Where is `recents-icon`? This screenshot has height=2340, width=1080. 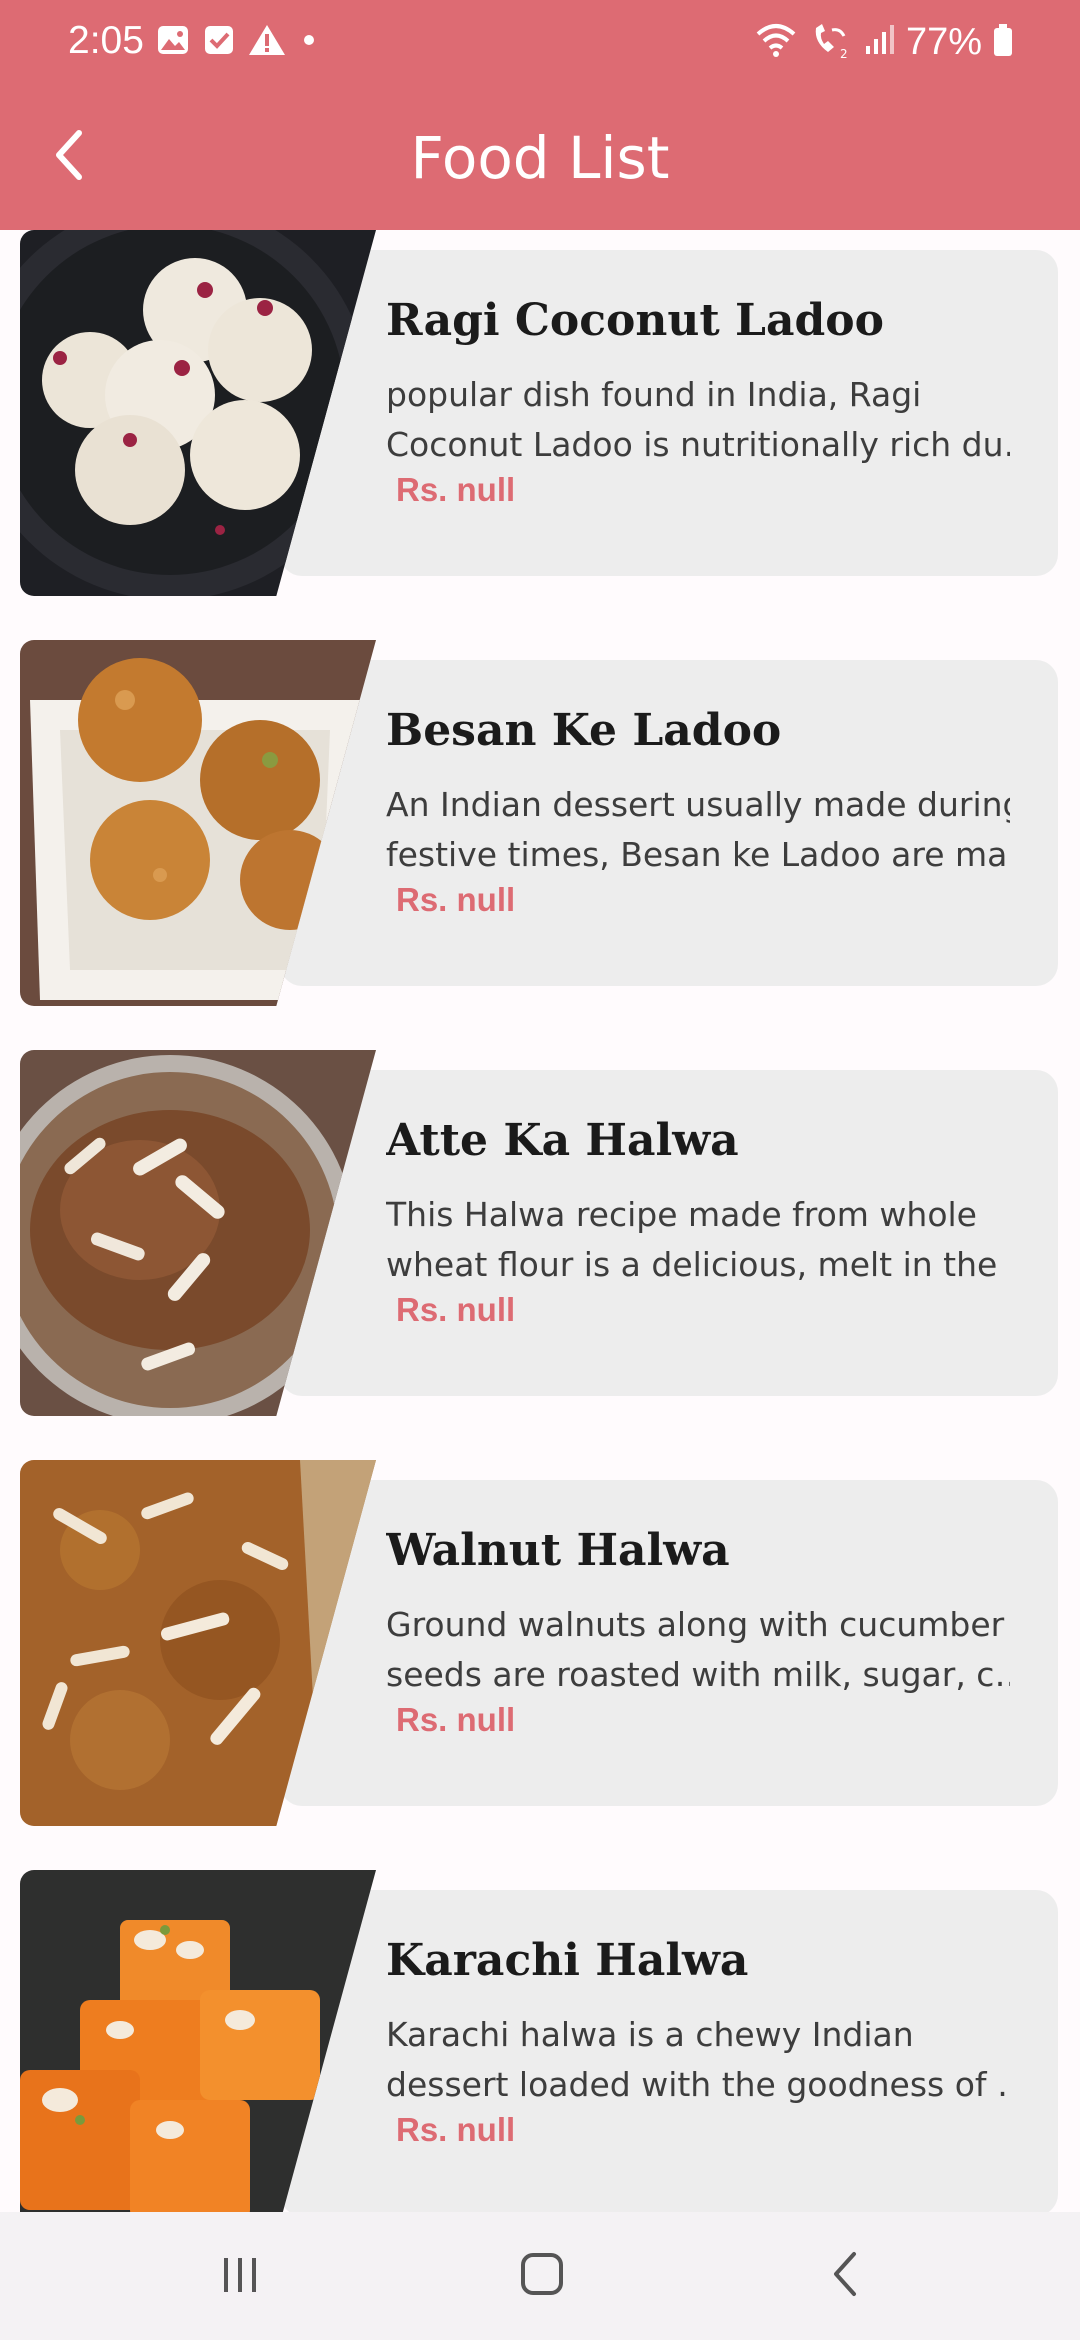
recents-icon is located at coordinates (240, 2276).